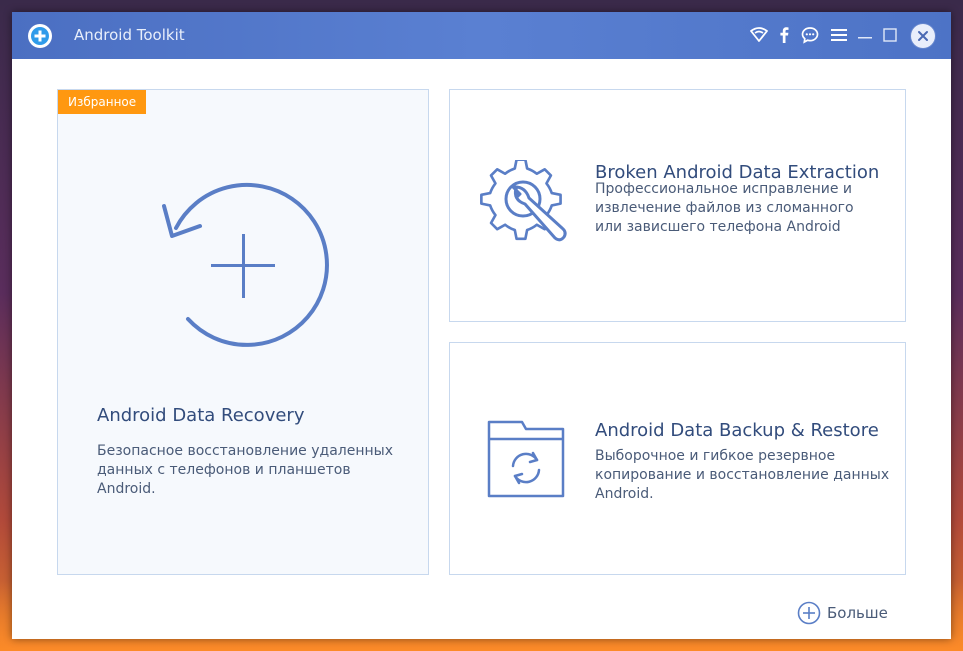 Image resolution: width=963 pixels, height=651 pixels. I want to click on card-title: Android Data Recovery, so click(201, 415).